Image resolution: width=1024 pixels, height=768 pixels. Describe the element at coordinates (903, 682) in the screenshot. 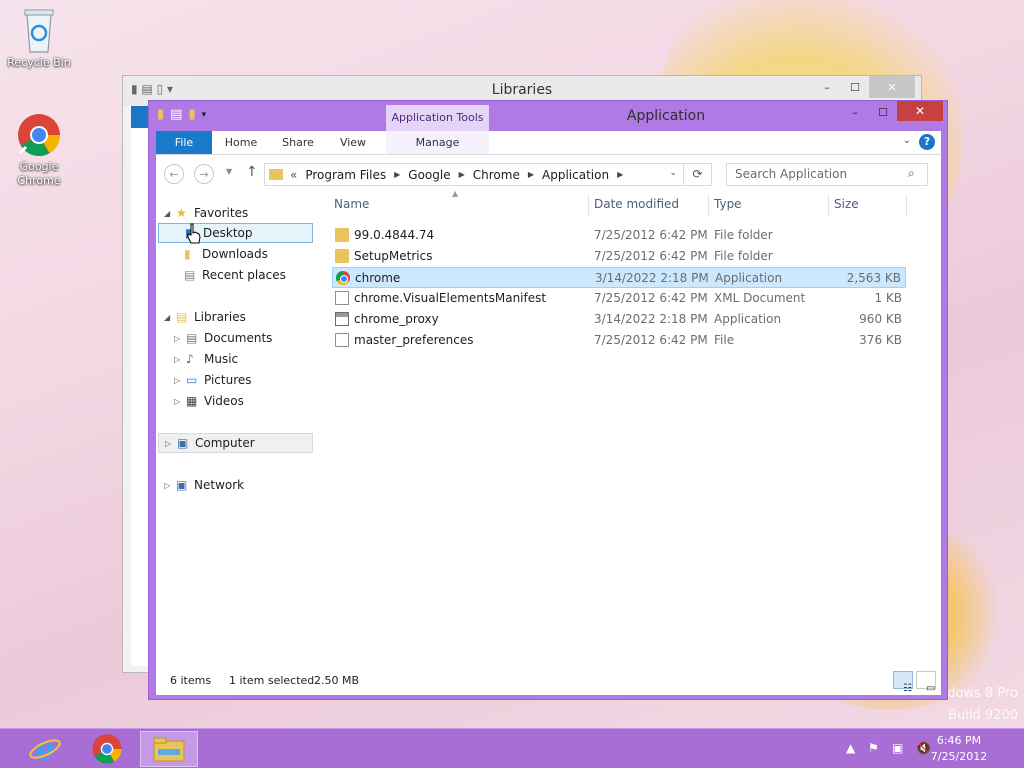

I see `details-view-button: ☷` at that location.